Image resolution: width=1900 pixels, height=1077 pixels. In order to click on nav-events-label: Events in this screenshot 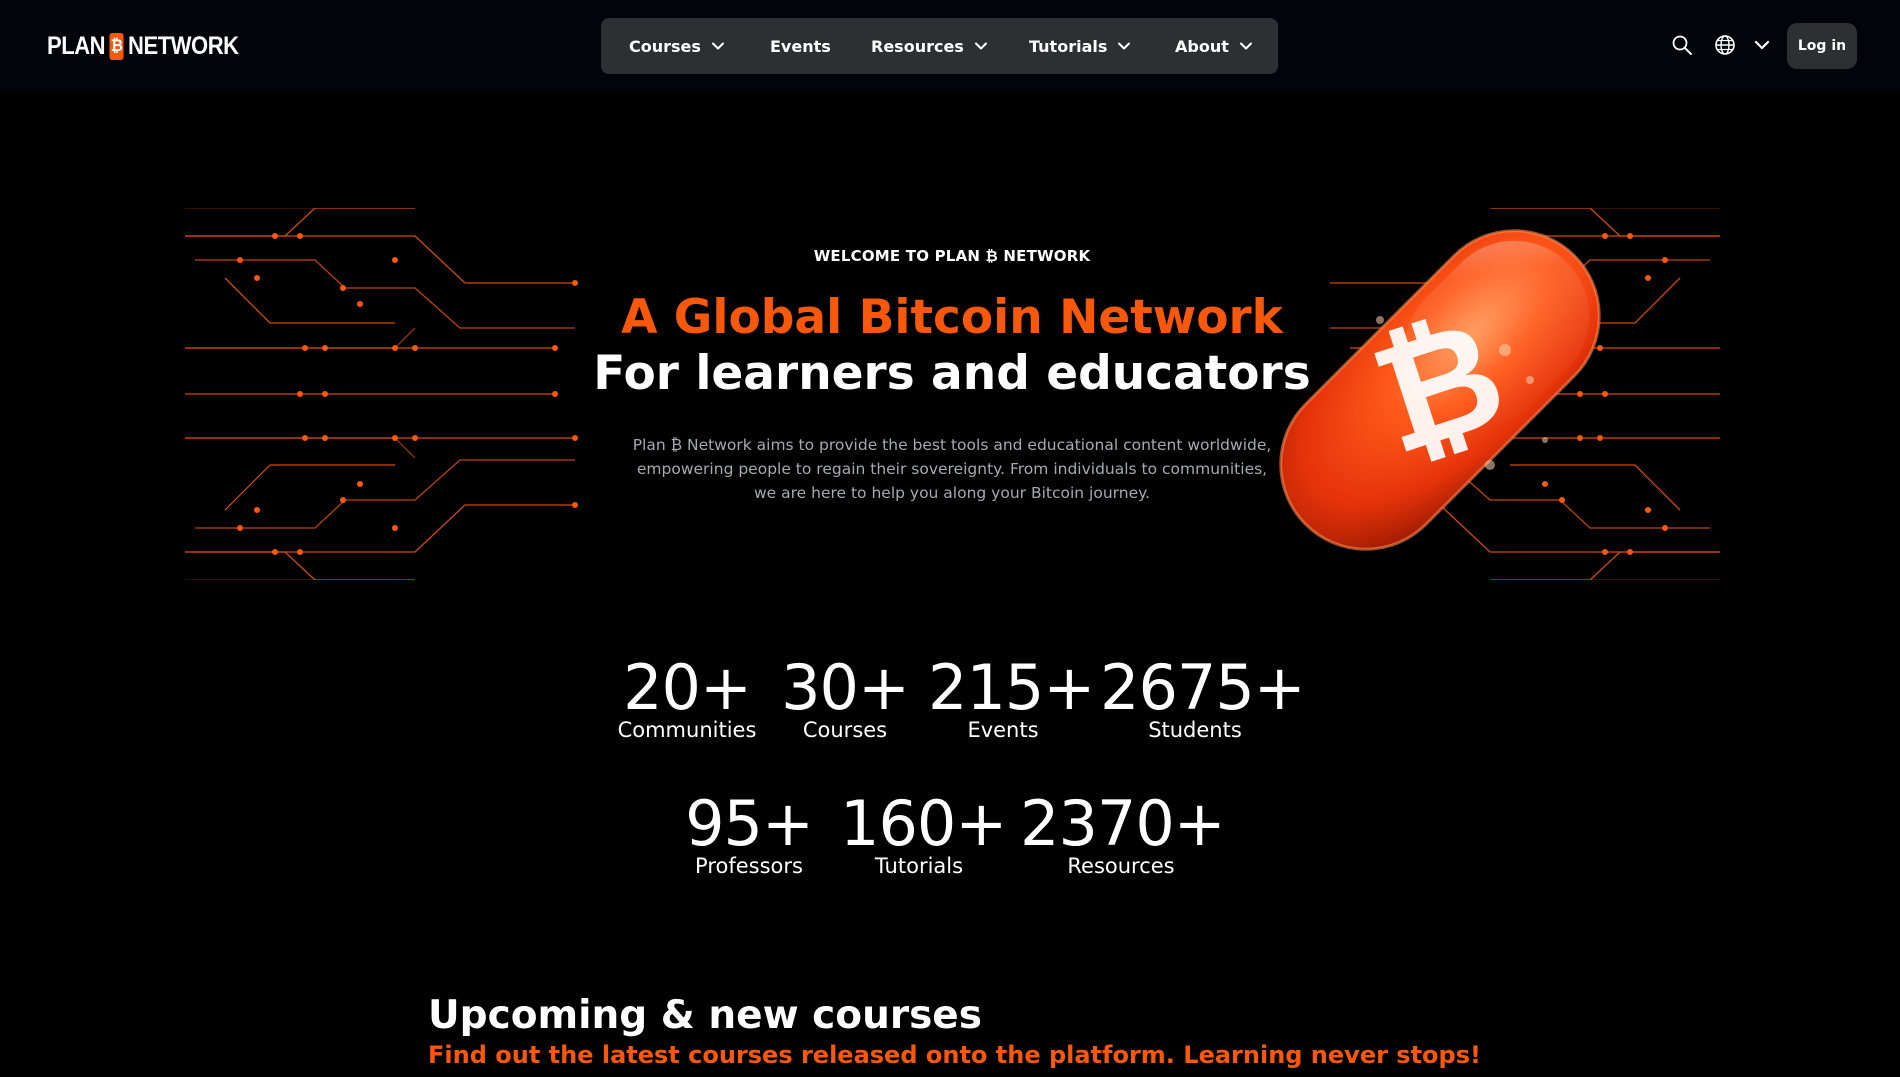, I will do `click(800, 46)`.